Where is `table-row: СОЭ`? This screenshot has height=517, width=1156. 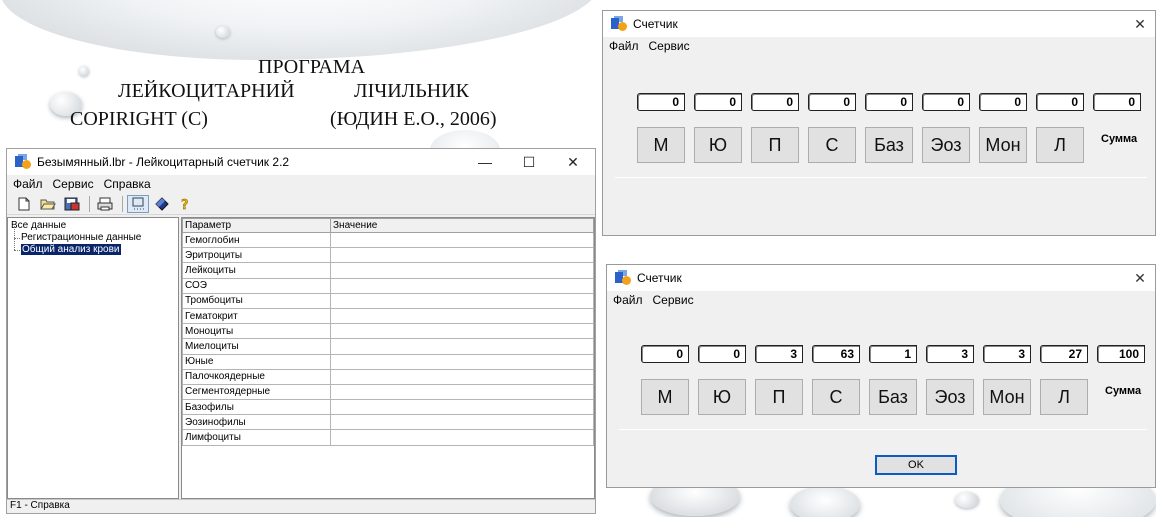 table-row: СОЭ is located at coordinates (388, 285).